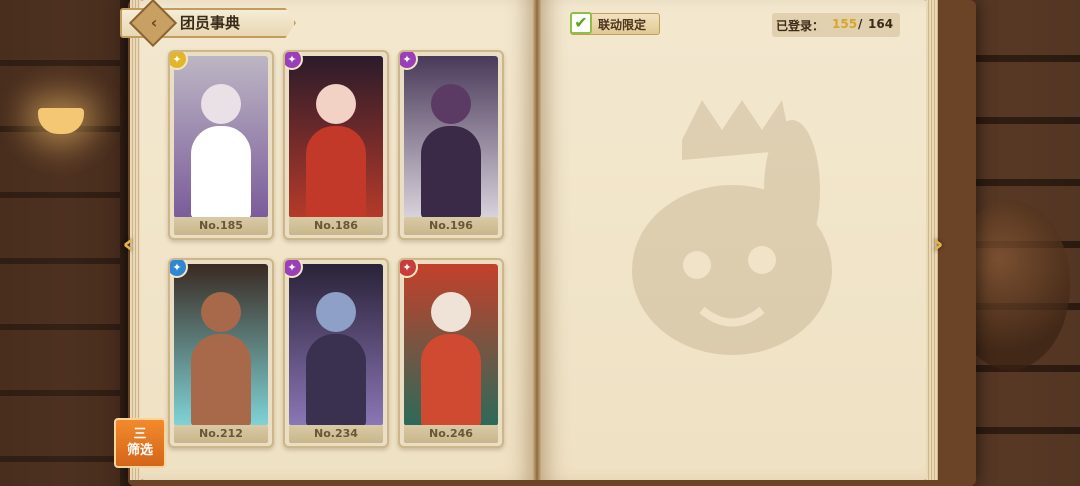  Describe the element at coordinates (845, 24) in the screenshot. I see `registered-current: 155` at that location.